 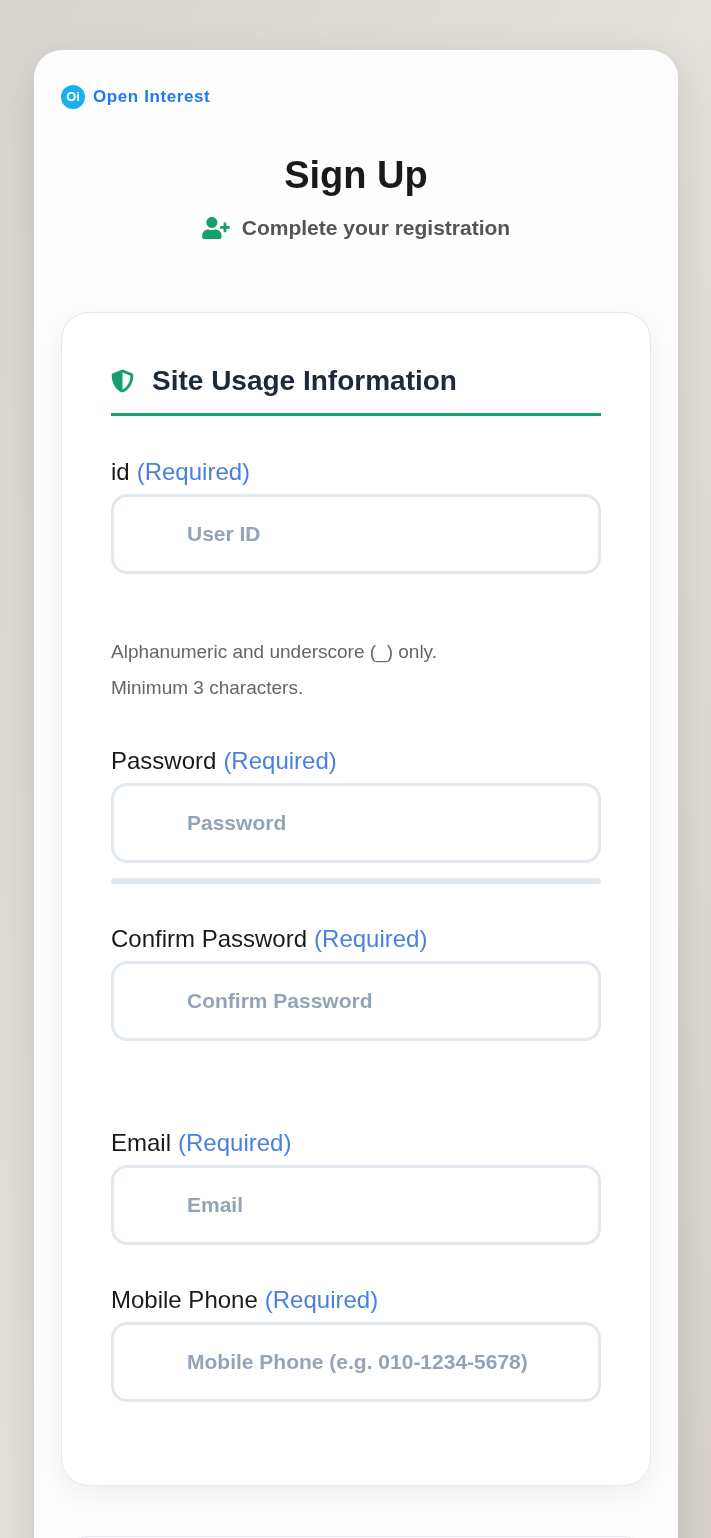 I want to click on field-label: id, so click(x=120, y=471).